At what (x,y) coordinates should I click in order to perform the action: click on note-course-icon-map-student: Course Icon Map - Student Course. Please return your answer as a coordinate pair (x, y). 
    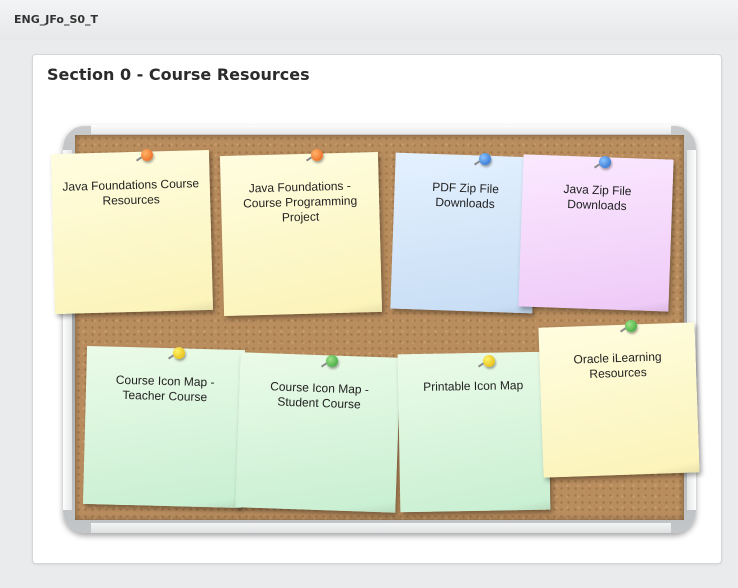
    Looking at the image, I should click on (318, 432).